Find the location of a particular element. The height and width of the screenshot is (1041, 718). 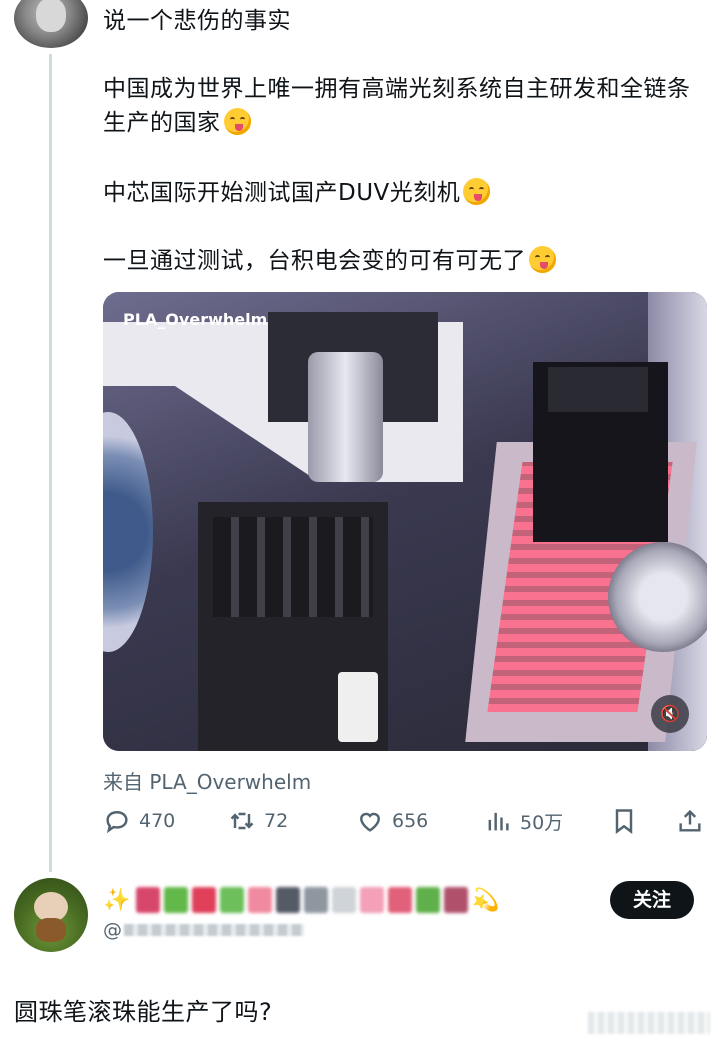

reply-author-handle: @ is located at coordinates (203, 930).